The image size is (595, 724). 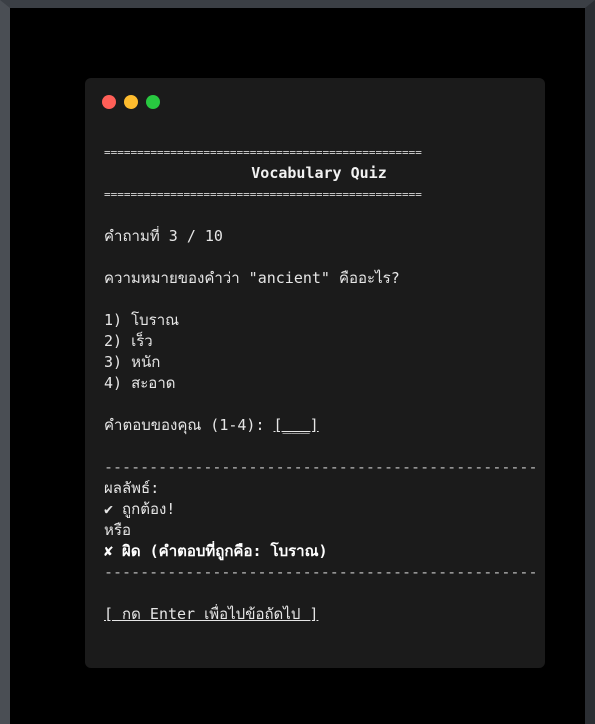 What do you see at coordinates (163, 236) in the screenshot?
I see `question-counter: คำถามที่ 3 / 10` at bounding box center [163, 236].